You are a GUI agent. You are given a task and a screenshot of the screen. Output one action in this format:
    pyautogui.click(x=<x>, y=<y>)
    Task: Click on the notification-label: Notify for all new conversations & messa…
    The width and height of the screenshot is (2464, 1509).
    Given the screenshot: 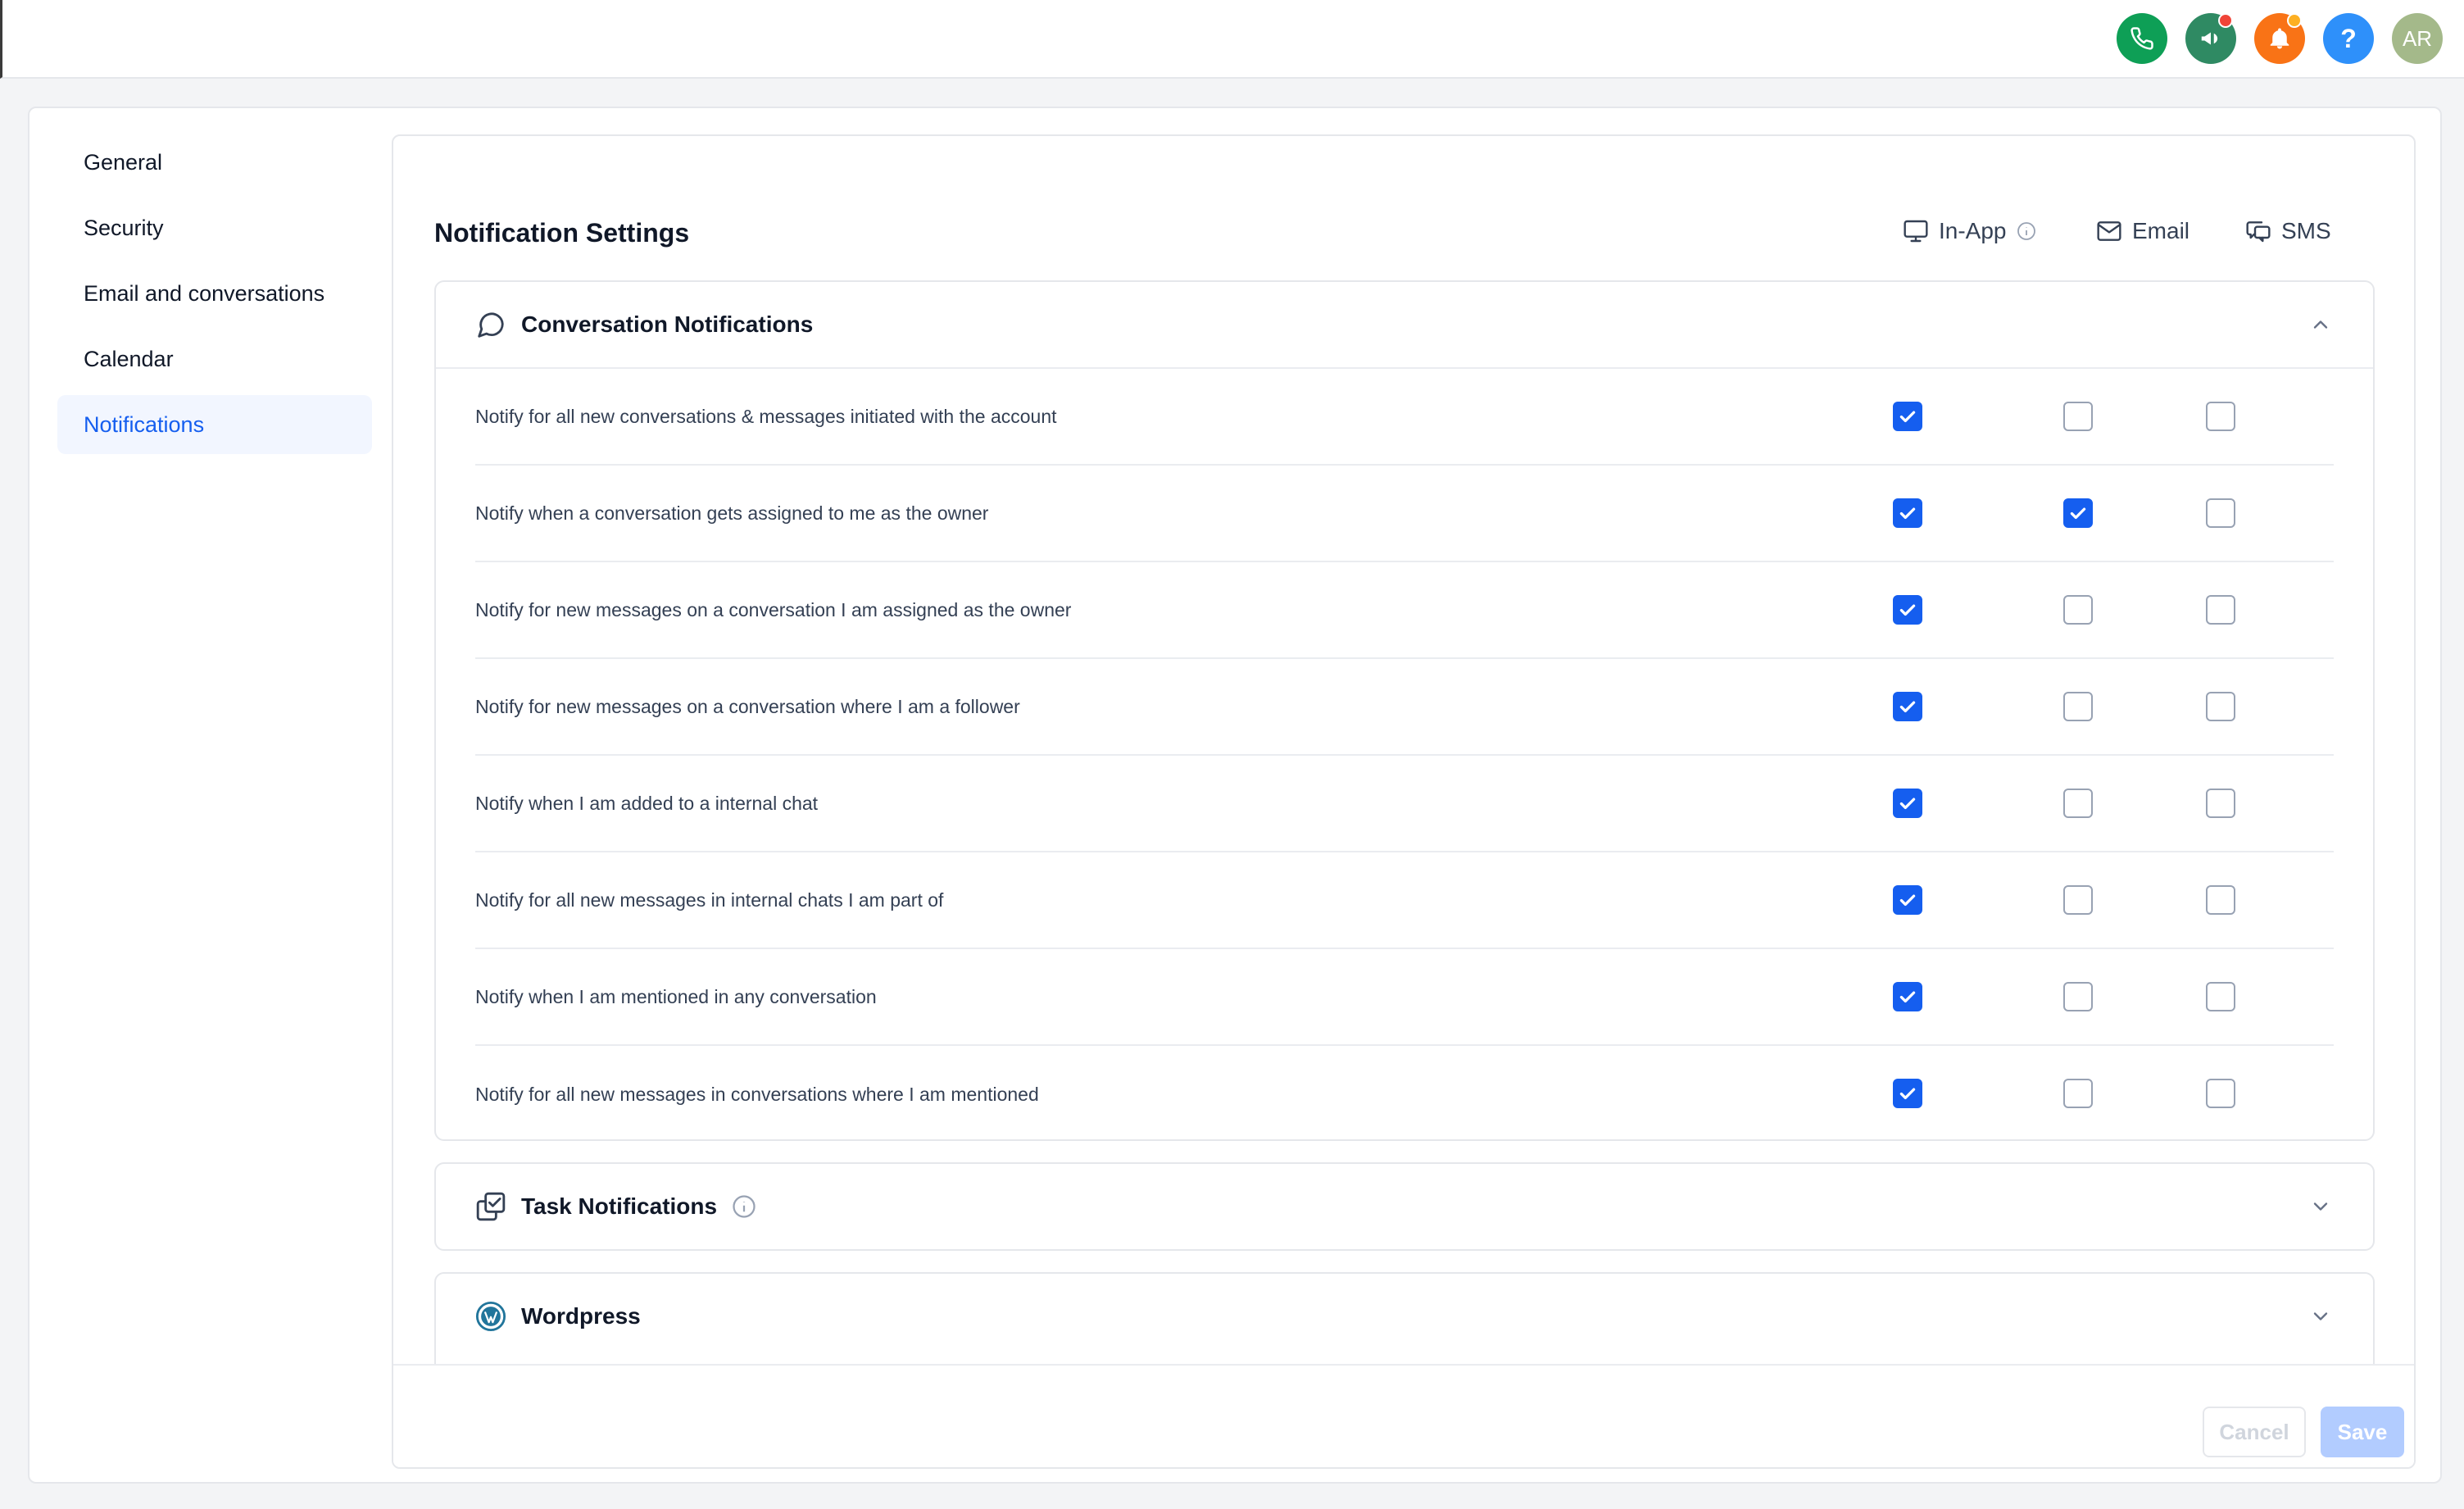 What is the action you would take?
    pyautogui.click(x=766, y=416)
    